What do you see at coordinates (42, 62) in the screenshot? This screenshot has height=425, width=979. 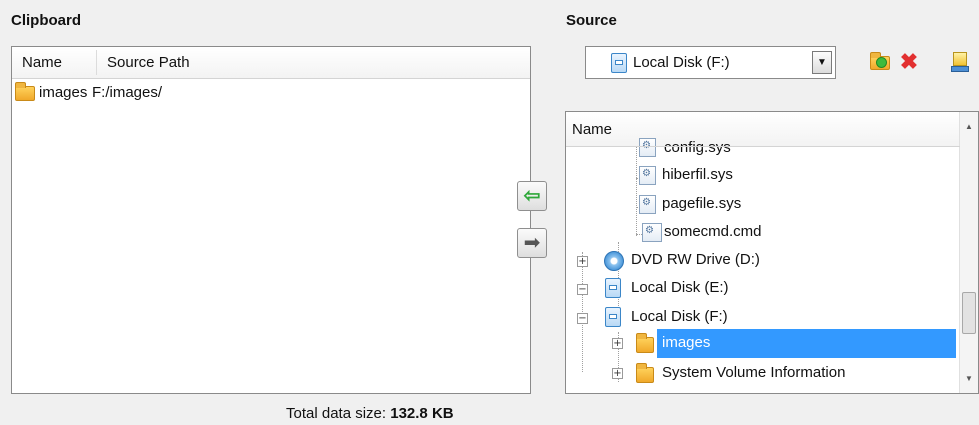 I see `column-header-name: Name` at bounding box center [42, 62].